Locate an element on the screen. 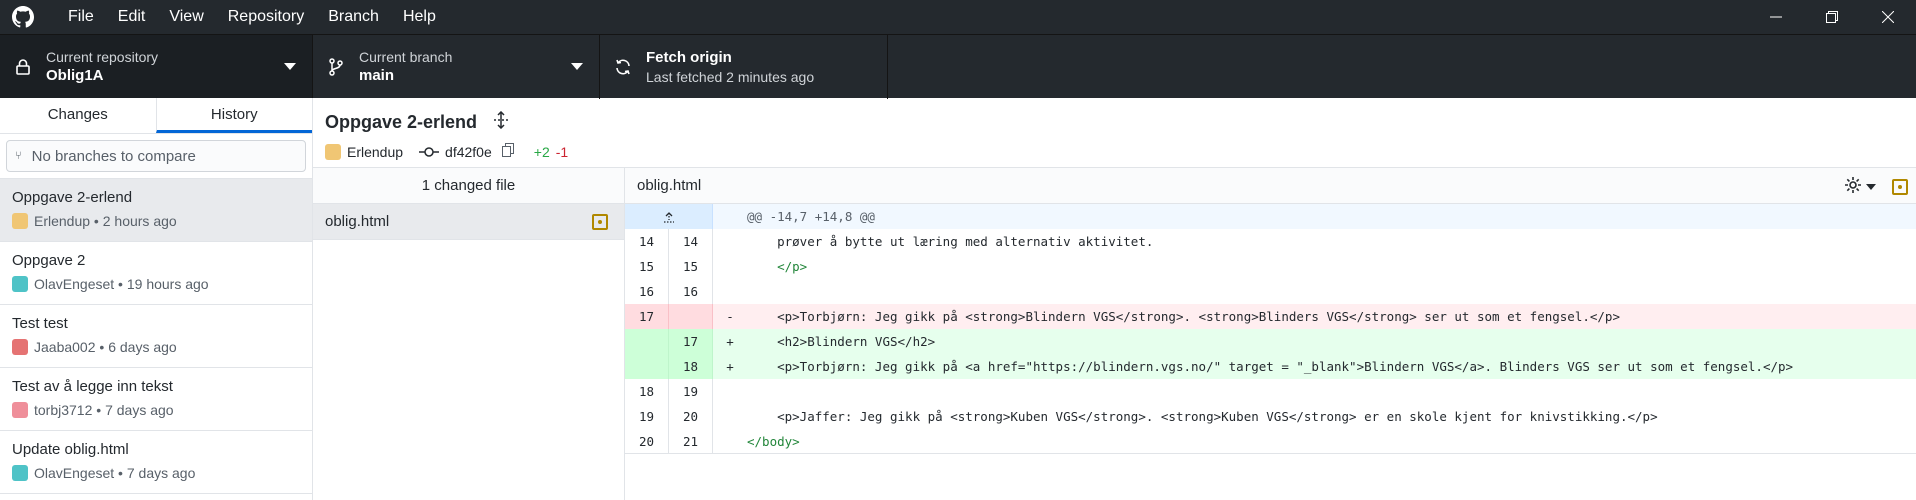 Image resolution: width=1916 pixels, height=500 pixels. commit-title: Oppgave 2 is located at coordinates (49, 260).